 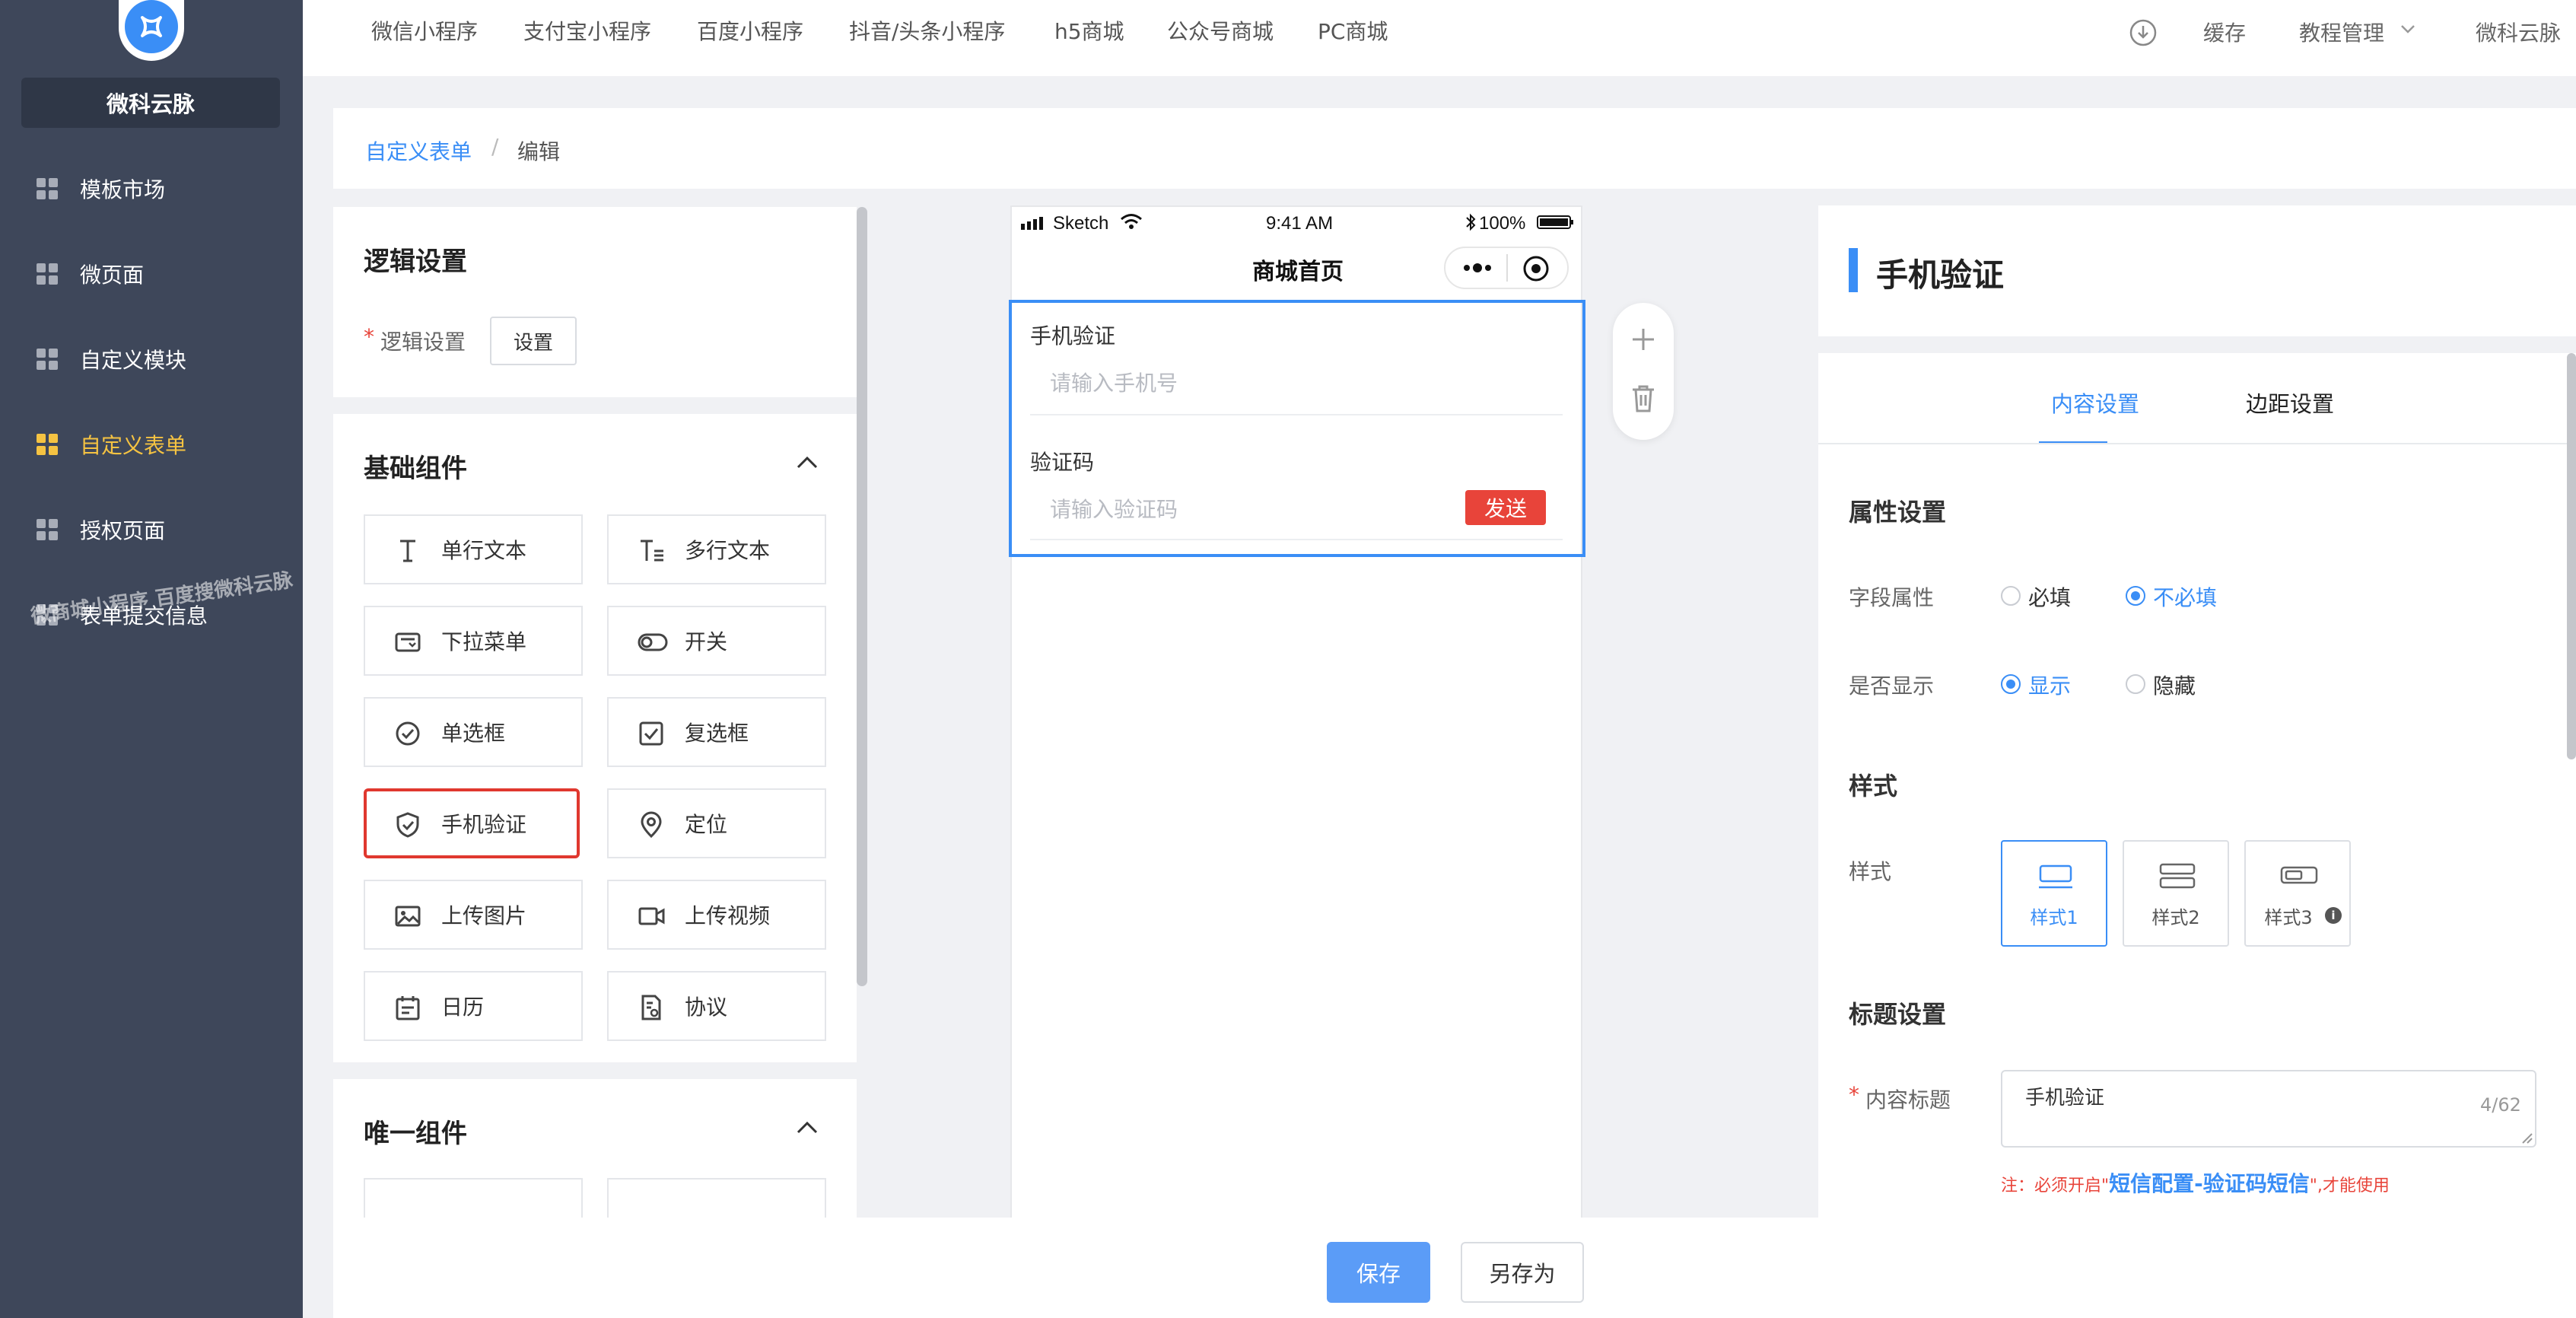 I want to click on sidebar-item-label: 模板市场, so click(x=123, y=190).